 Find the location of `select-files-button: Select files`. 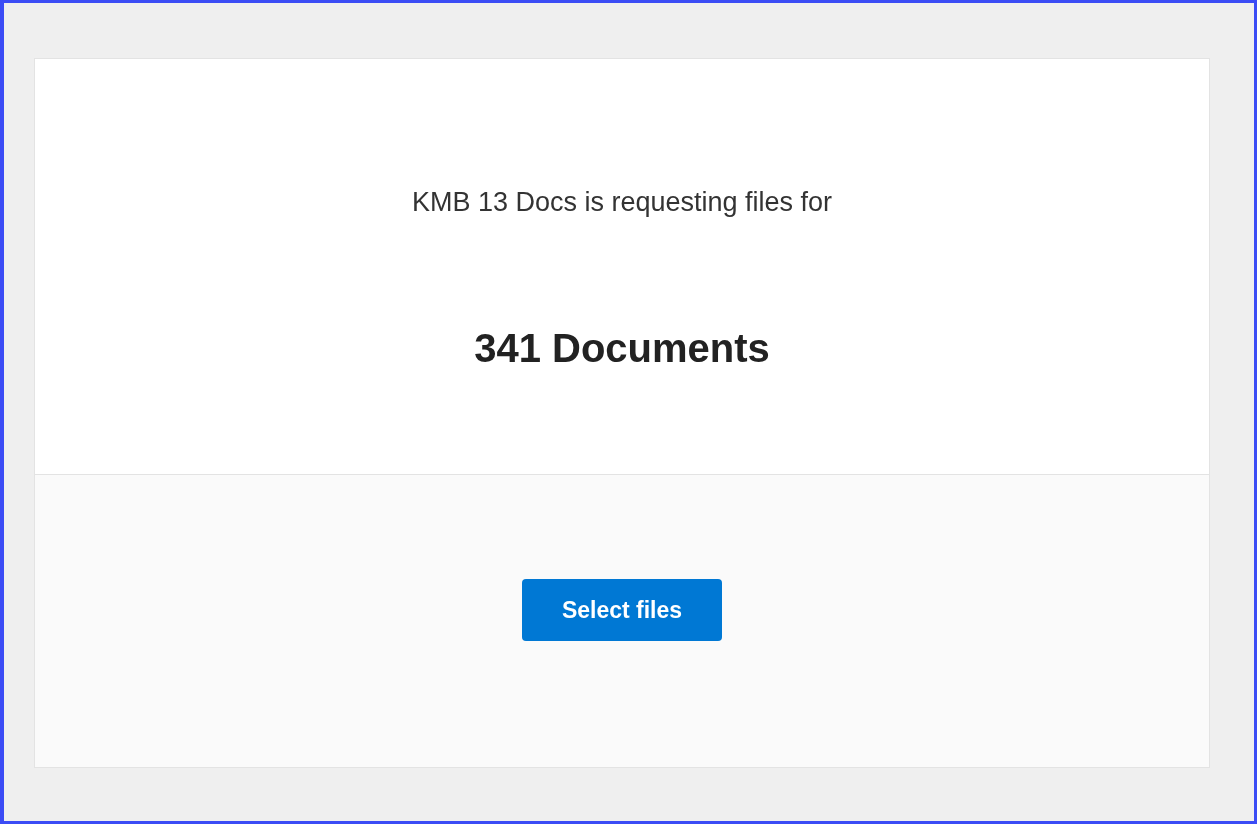

select-files-button: Select files is located at coordinates (622, 610).